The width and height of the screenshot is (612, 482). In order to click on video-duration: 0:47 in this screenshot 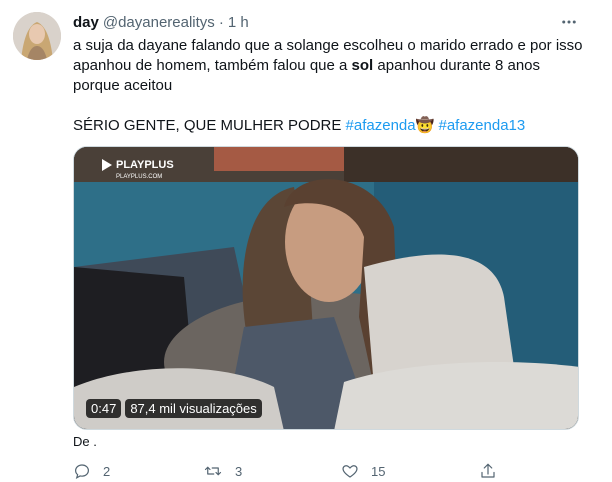, I will do `click(104, 408)`.